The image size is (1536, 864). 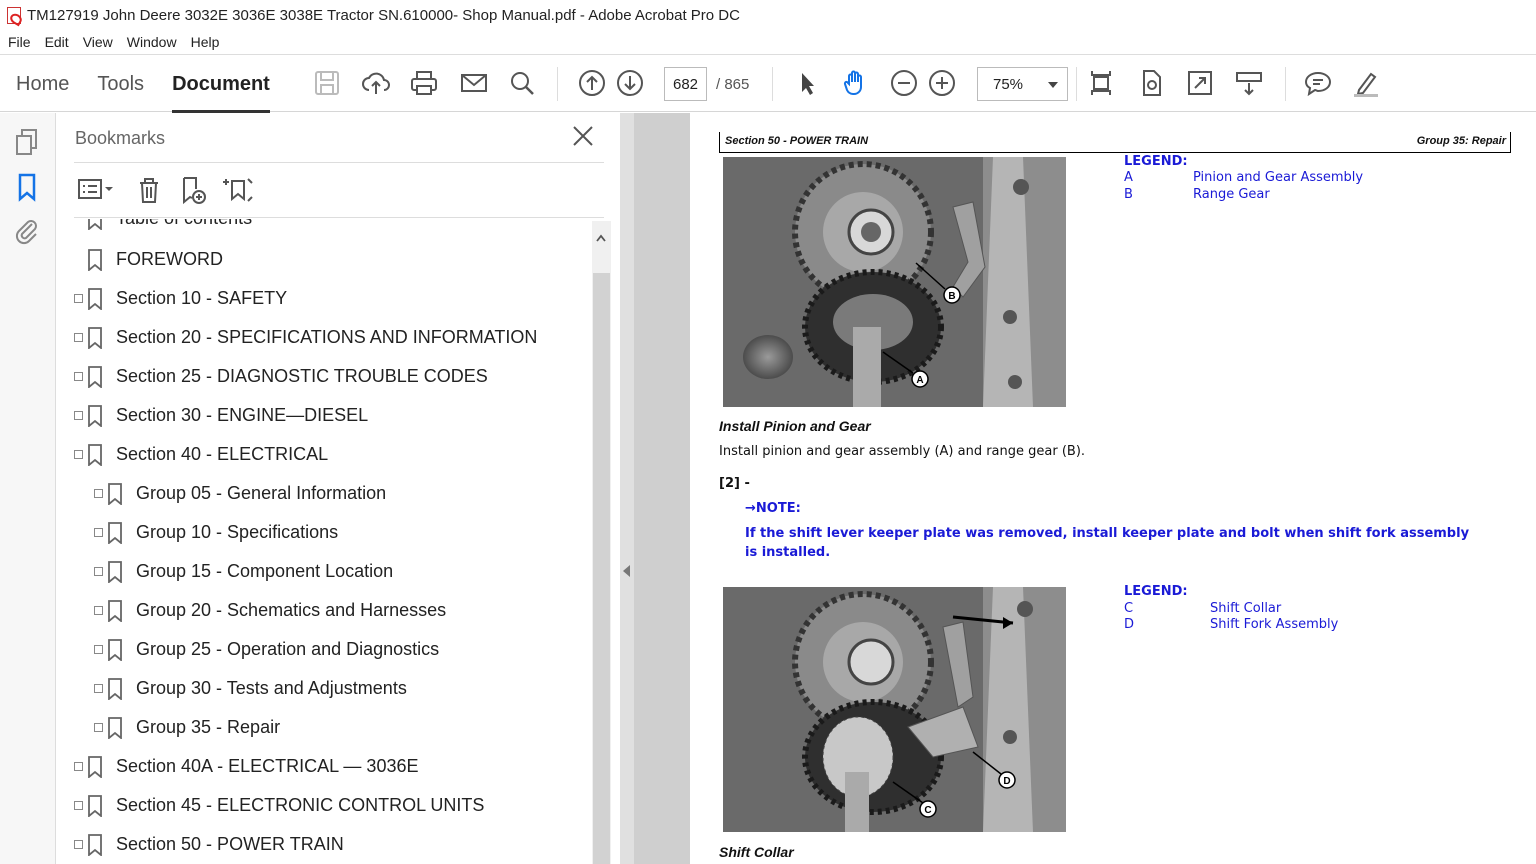 What do you see at coordinates (855, 83) in the screenshot?
I see `hand-icon` at bounding box center [855, 83].